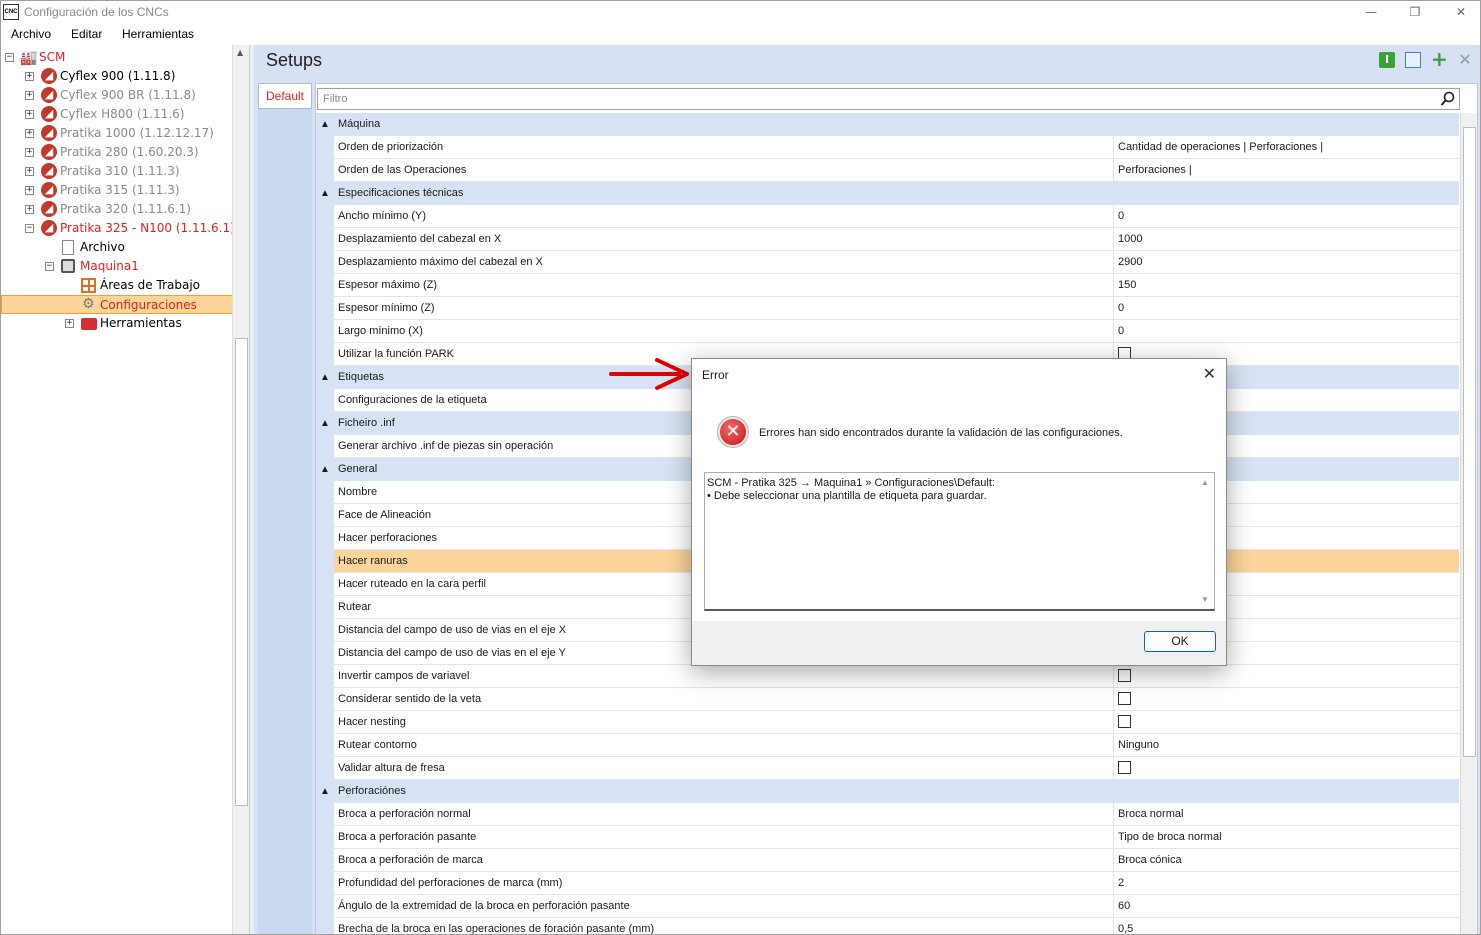 This screenshot has width=1481, height=935. I want to click on grid-scroll-thumb, so click(1469, 442).